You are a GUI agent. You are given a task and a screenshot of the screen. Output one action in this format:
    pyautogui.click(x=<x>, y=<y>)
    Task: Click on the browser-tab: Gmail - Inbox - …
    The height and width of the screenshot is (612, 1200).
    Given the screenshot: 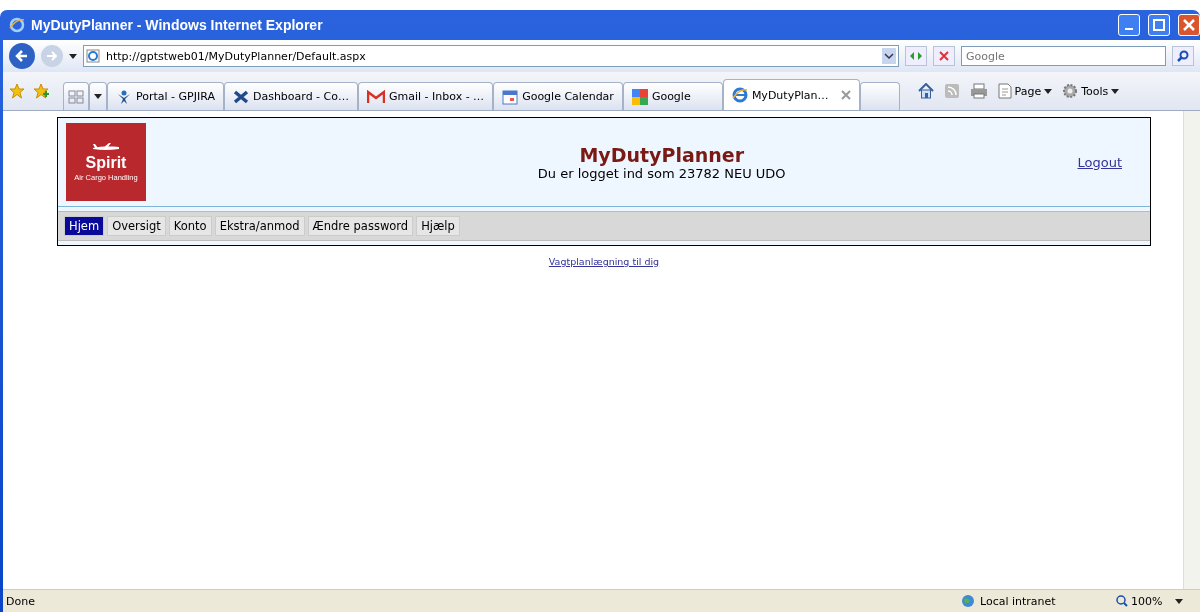 What is the action you would take?
    pyautogui.click(x=426, y=96)
    